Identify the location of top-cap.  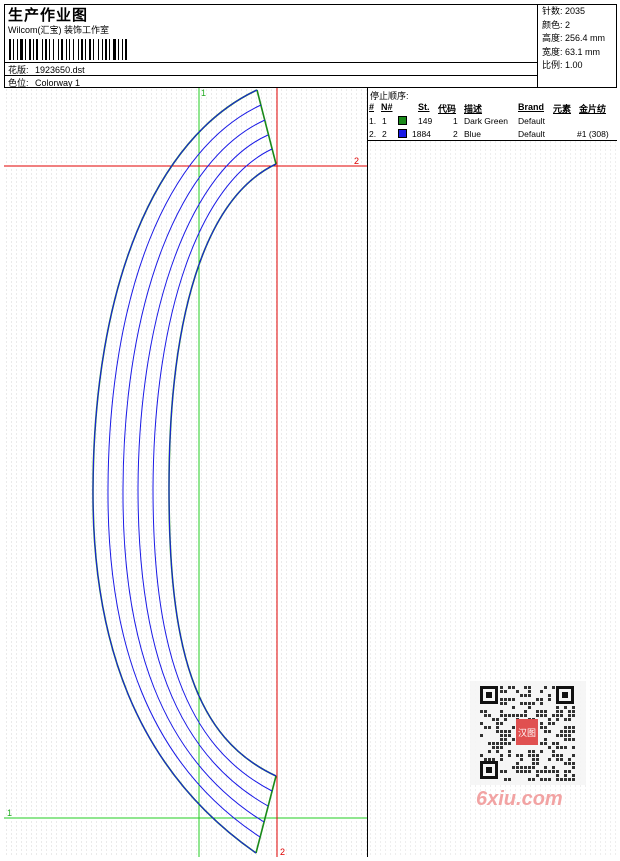
(266, 127).